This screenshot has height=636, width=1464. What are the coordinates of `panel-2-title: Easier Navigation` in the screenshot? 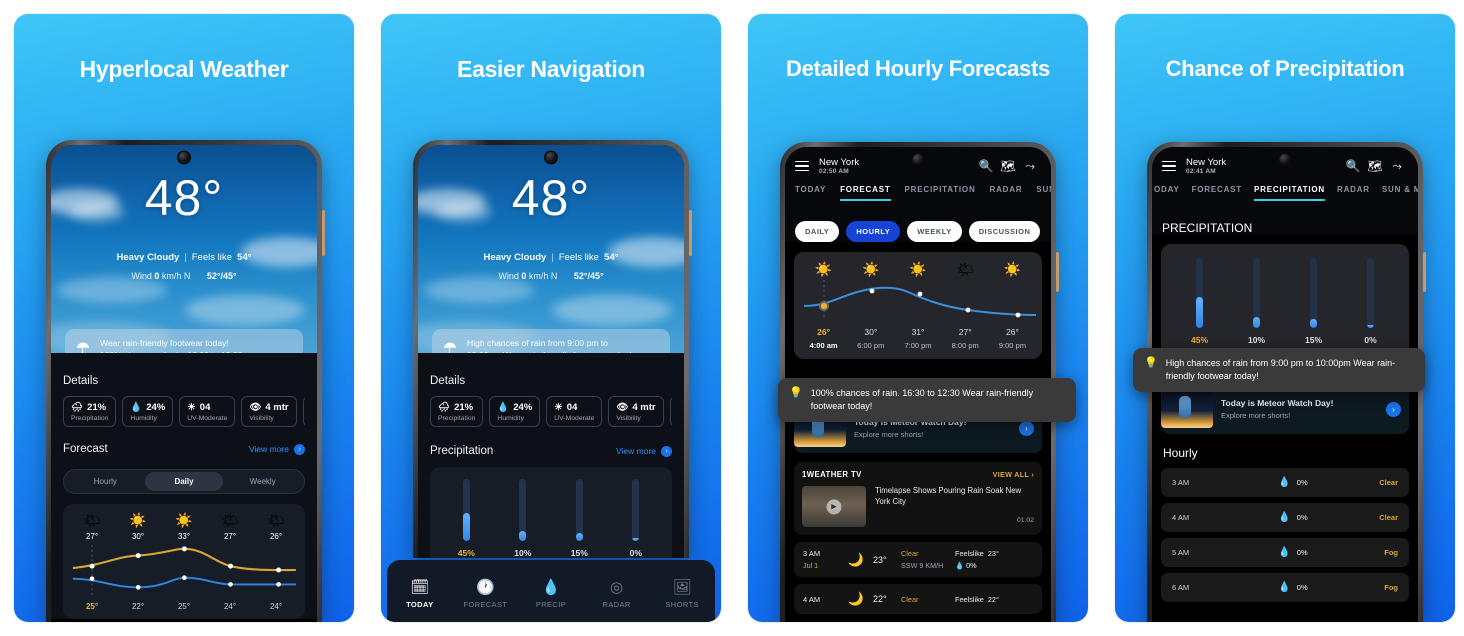 It's located at (551, 68).